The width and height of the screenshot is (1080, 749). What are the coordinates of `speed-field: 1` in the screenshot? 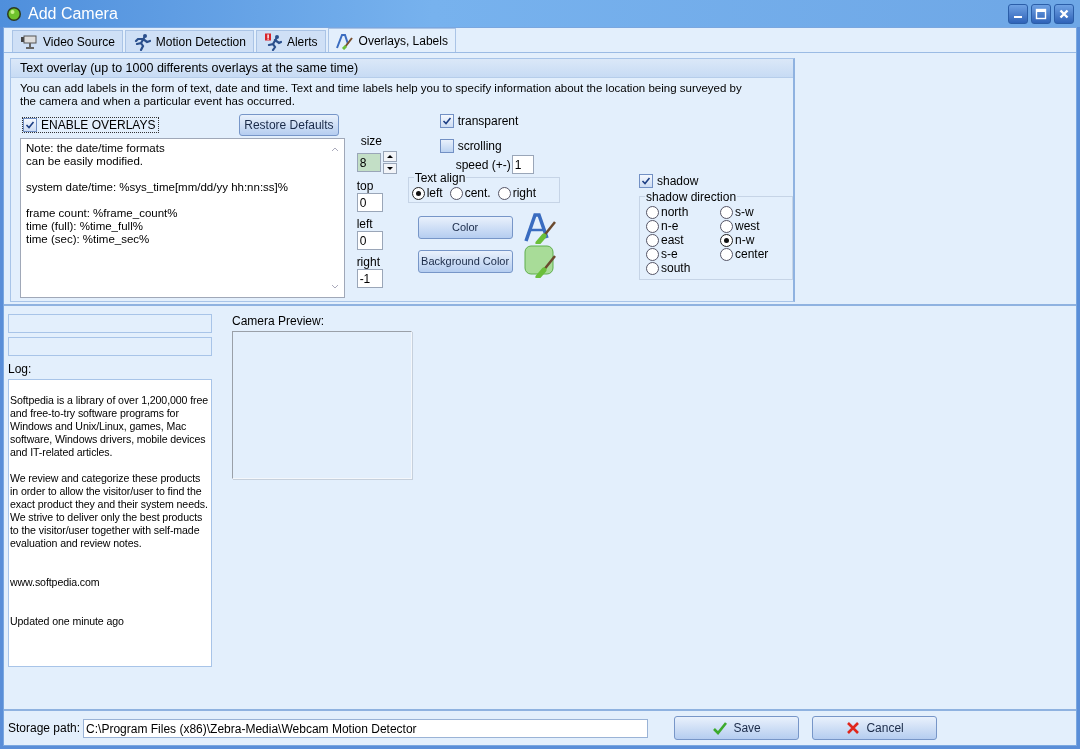 It's located at (522, 164).